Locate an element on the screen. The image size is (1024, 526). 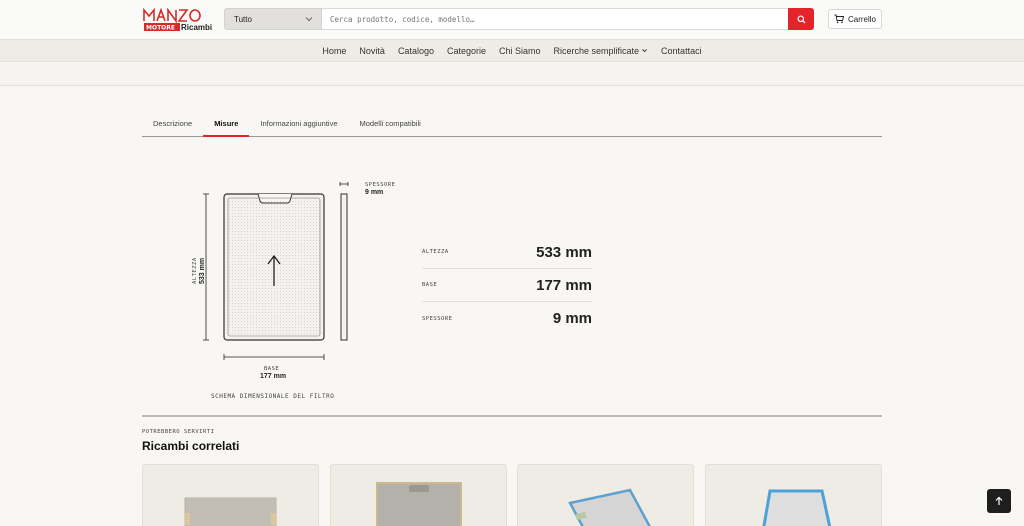
svg-text: Ricambi is located at coordinates (196, 27).